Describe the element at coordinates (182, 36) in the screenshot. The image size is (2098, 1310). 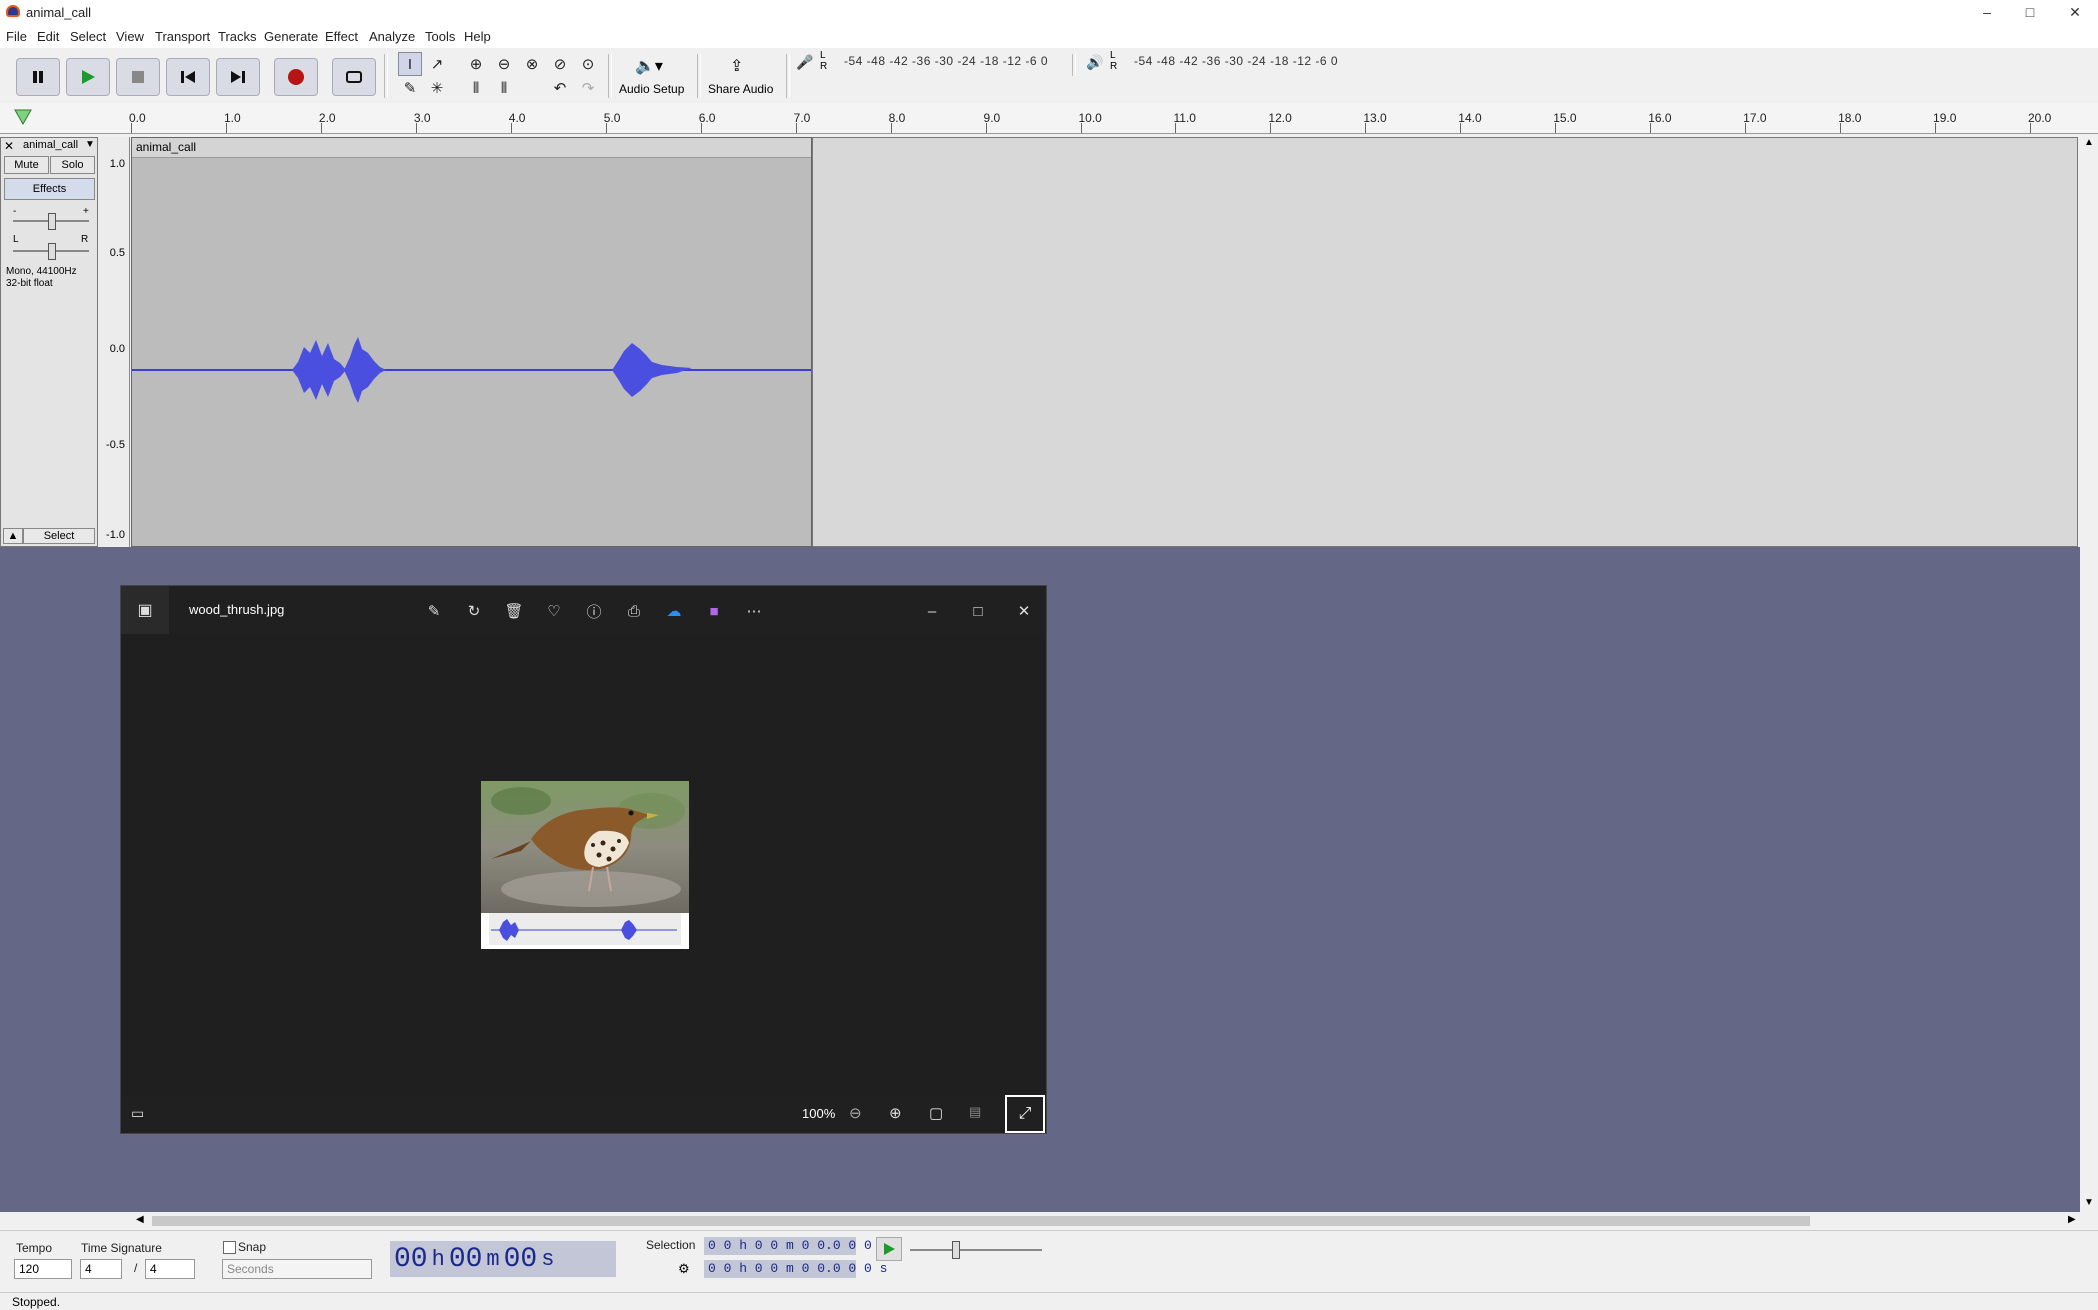
I see `menu-transport: Transport` at that location.